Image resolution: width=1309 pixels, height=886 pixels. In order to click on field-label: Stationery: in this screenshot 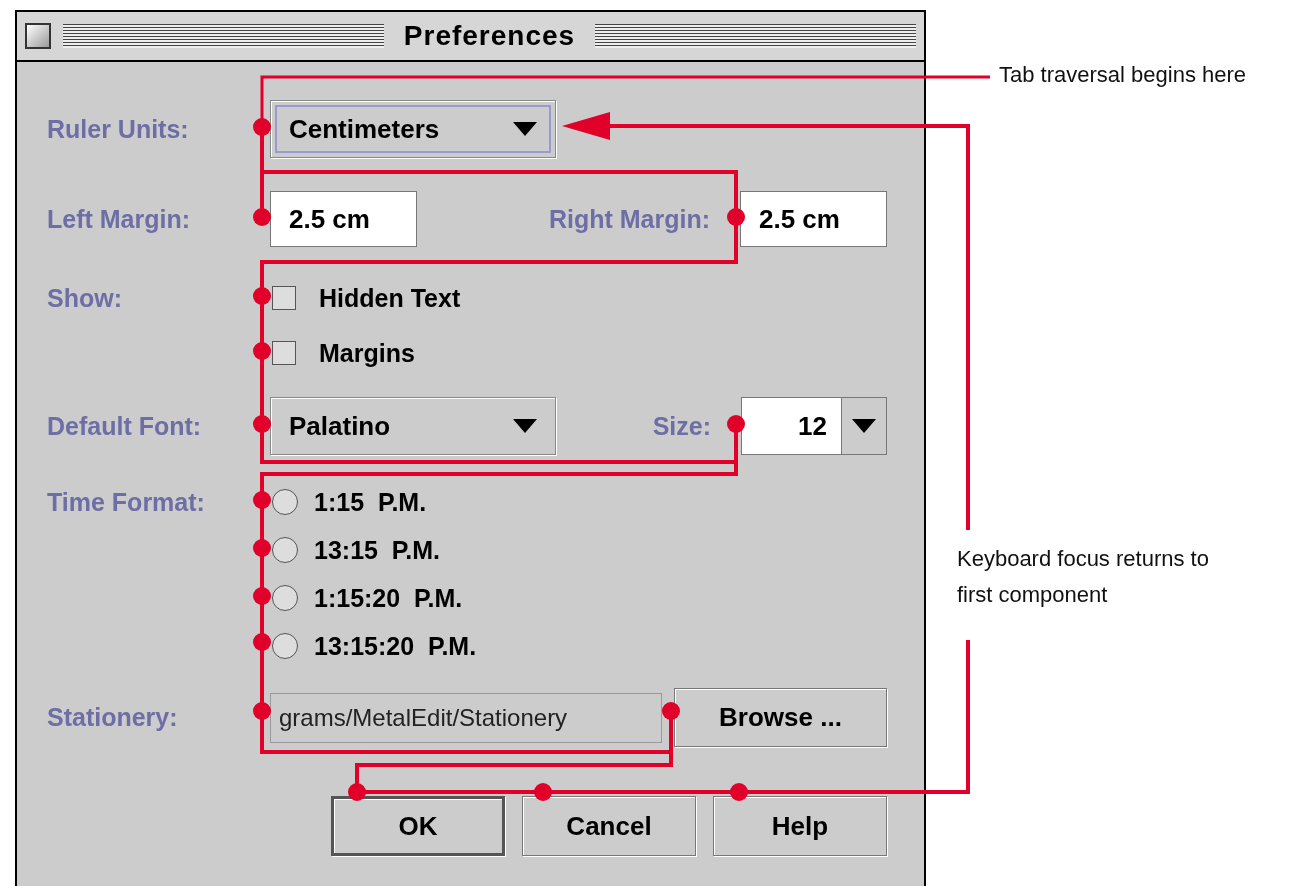, I will do `click(112, 717)`.